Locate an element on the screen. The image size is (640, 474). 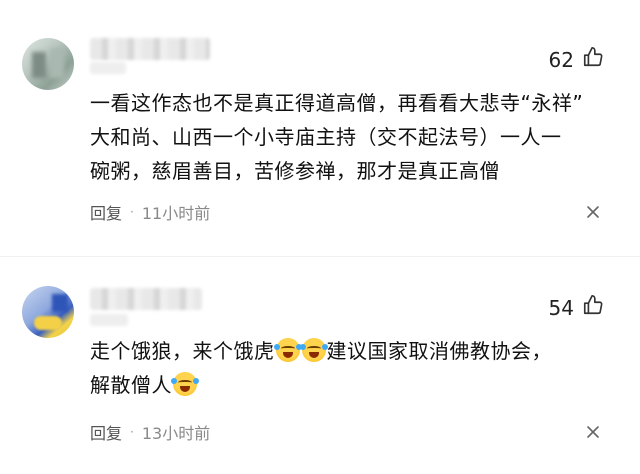
comment-time: 11小时前 is located at coordinates (176, 213).